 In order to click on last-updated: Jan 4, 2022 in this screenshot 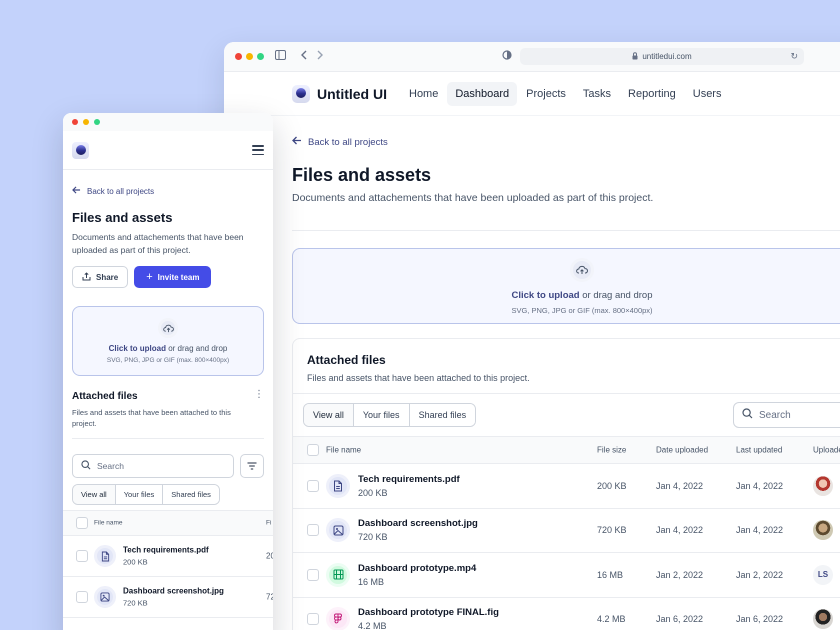, I will do `click(760, 530)`.